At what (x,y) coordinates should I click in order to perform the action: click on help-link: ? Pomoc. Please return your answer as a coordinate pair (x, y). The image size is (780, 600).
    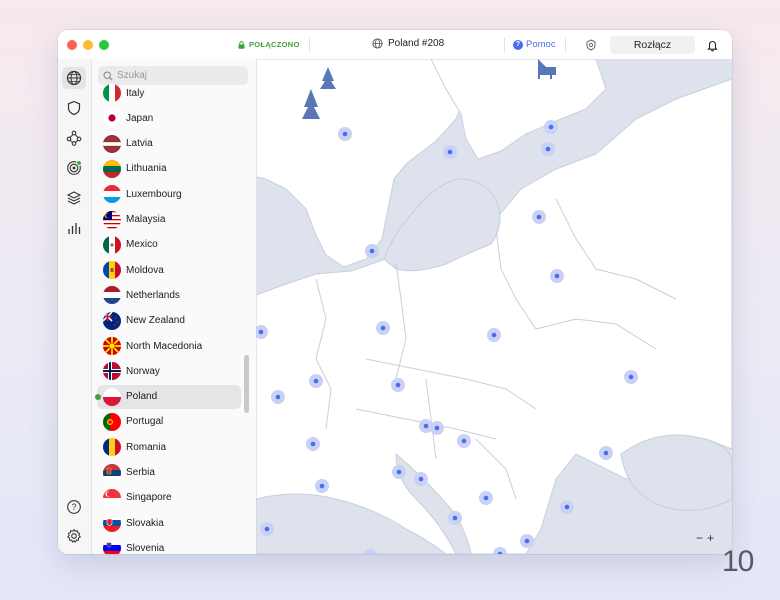
    Looking at the image, I should click on (534, 44).